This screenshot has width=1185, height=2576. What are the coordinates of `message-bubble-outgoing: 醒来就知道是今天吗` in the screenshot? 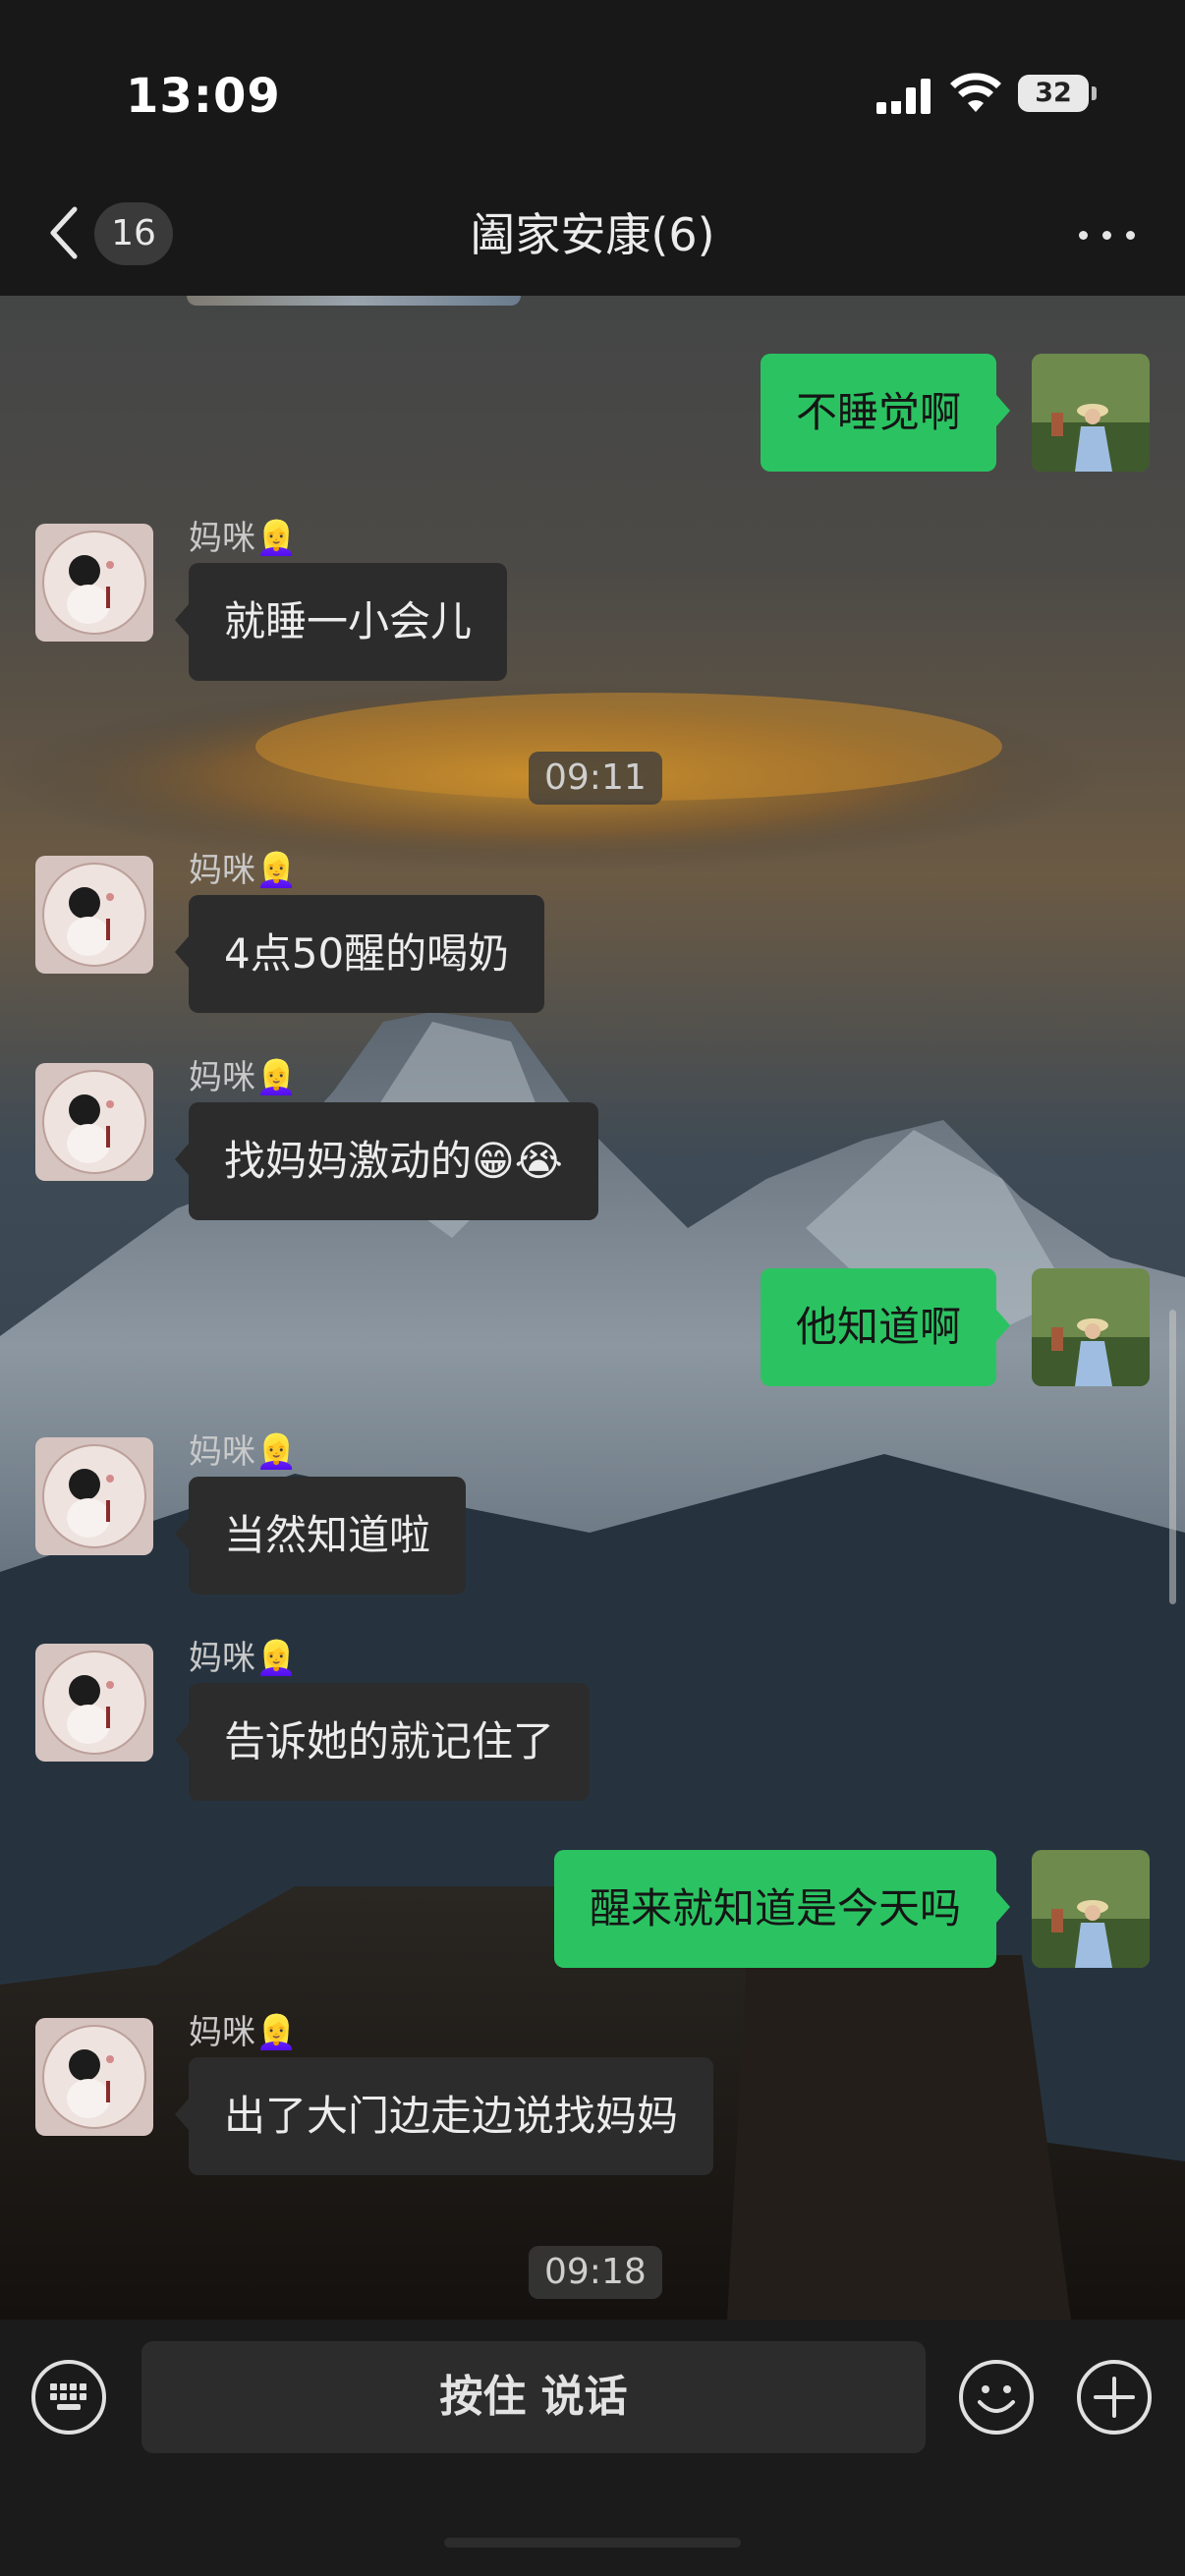 It's located at (782, 1909).